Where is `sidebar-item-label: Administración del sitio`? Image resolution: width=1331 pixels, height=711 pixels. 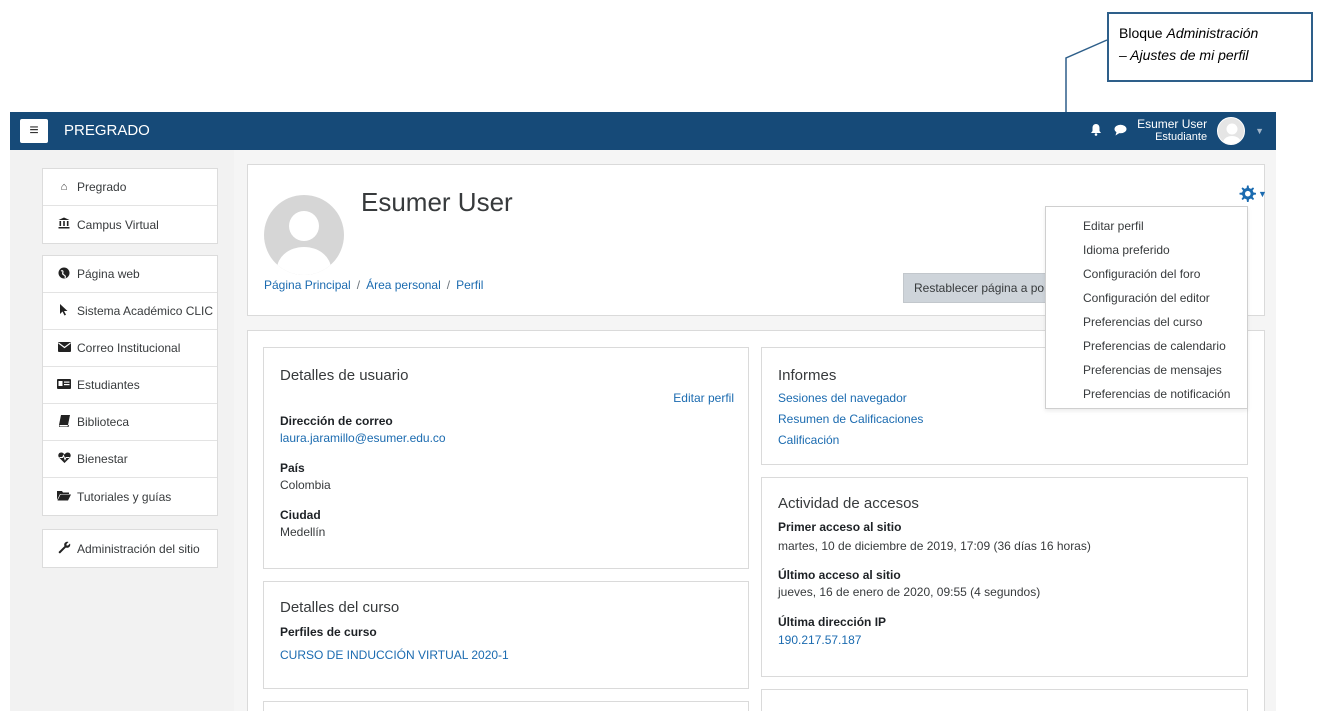 sidebar-item-label: Administración del sitio is located at coordinates (138, 548).